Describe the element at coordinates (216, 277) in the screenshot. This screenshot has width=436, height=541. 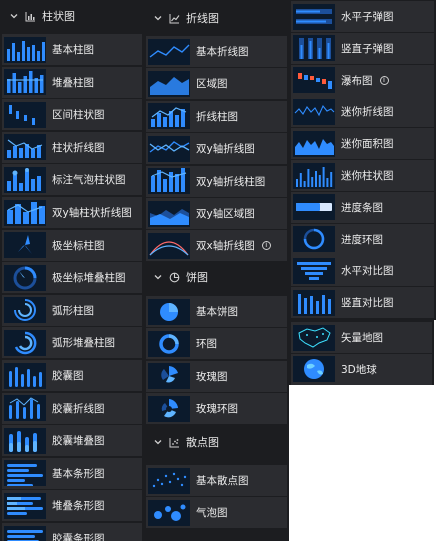
I see `pie-group-header: 饼图` at that location.